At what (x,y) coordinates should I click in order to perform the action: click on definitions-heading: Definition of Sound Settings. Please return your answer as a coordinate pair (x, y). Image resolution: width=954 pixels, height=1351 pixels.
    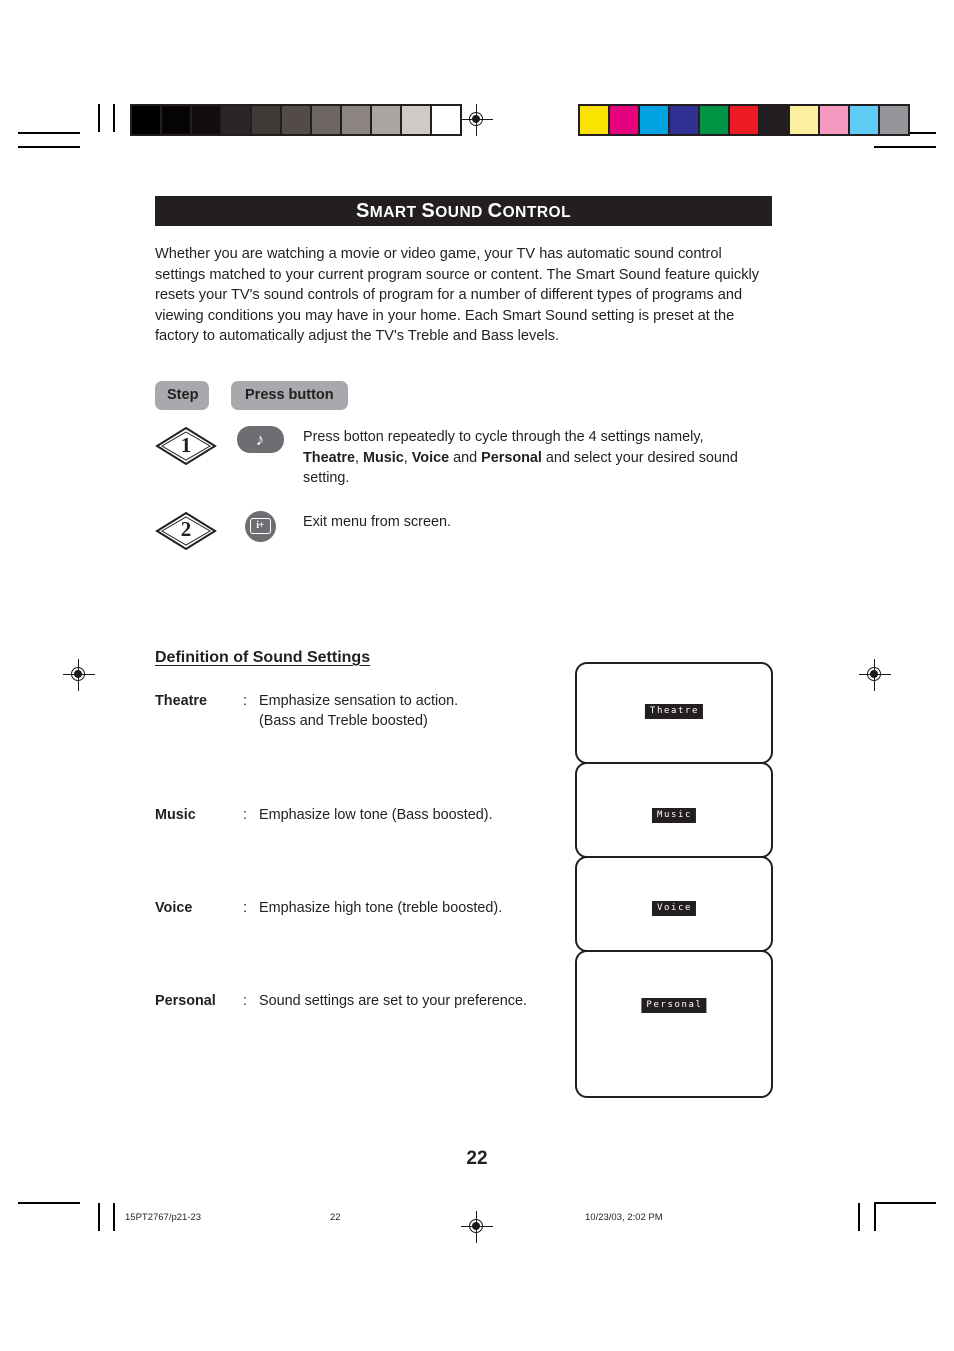
    Looking at the image, I should click on (263, 657).